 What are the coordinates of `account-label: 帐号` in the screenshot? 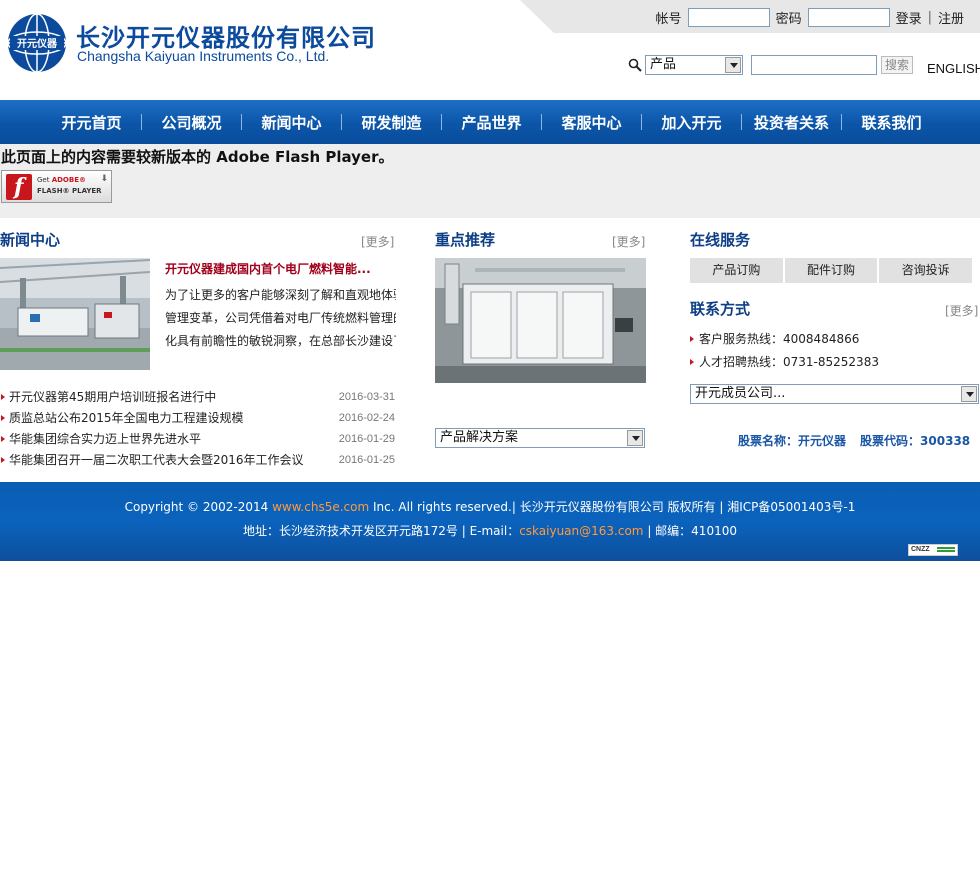 It's located at (668, 19).